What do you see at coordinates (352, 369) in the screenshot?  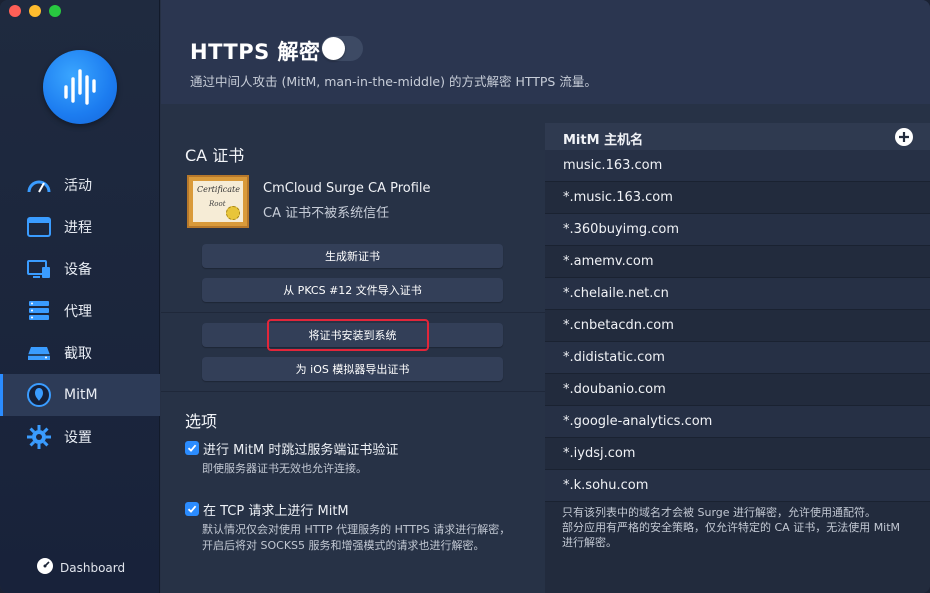 I see `export-ios-simulator-button: 为 iOS 模拟器导出证书` at bounding box center [352, 369].